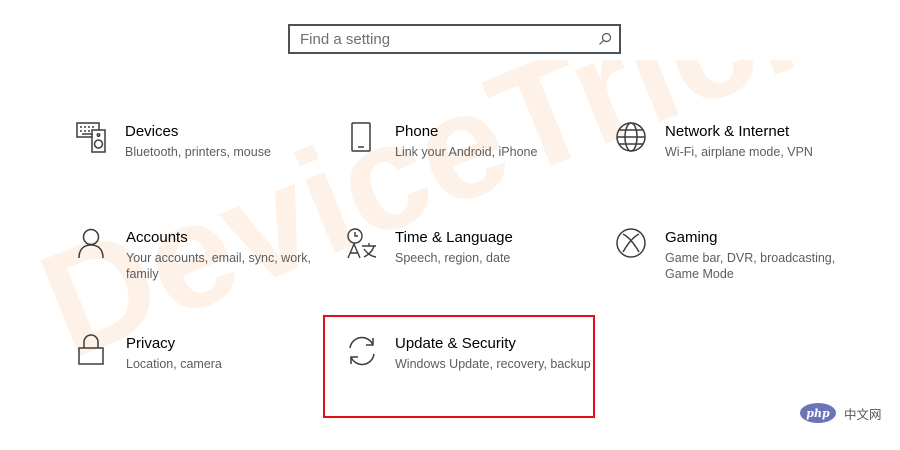  I want to click on xbox-icon, so click(632, 245).